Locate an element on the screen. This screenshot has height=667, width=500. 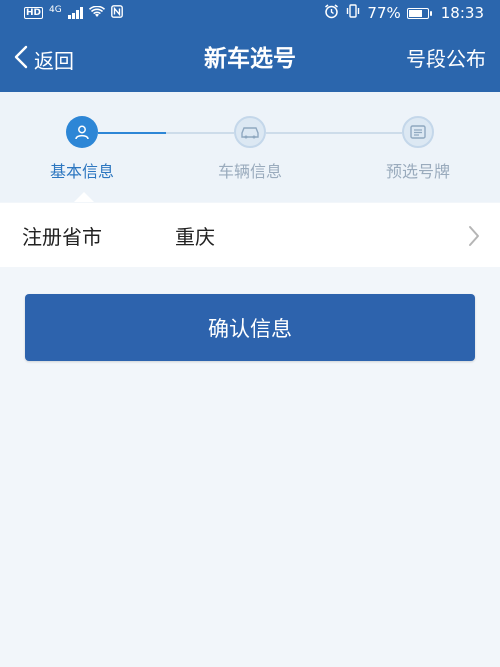
province-label: 注册省市 is located at coordinates (62, 236).